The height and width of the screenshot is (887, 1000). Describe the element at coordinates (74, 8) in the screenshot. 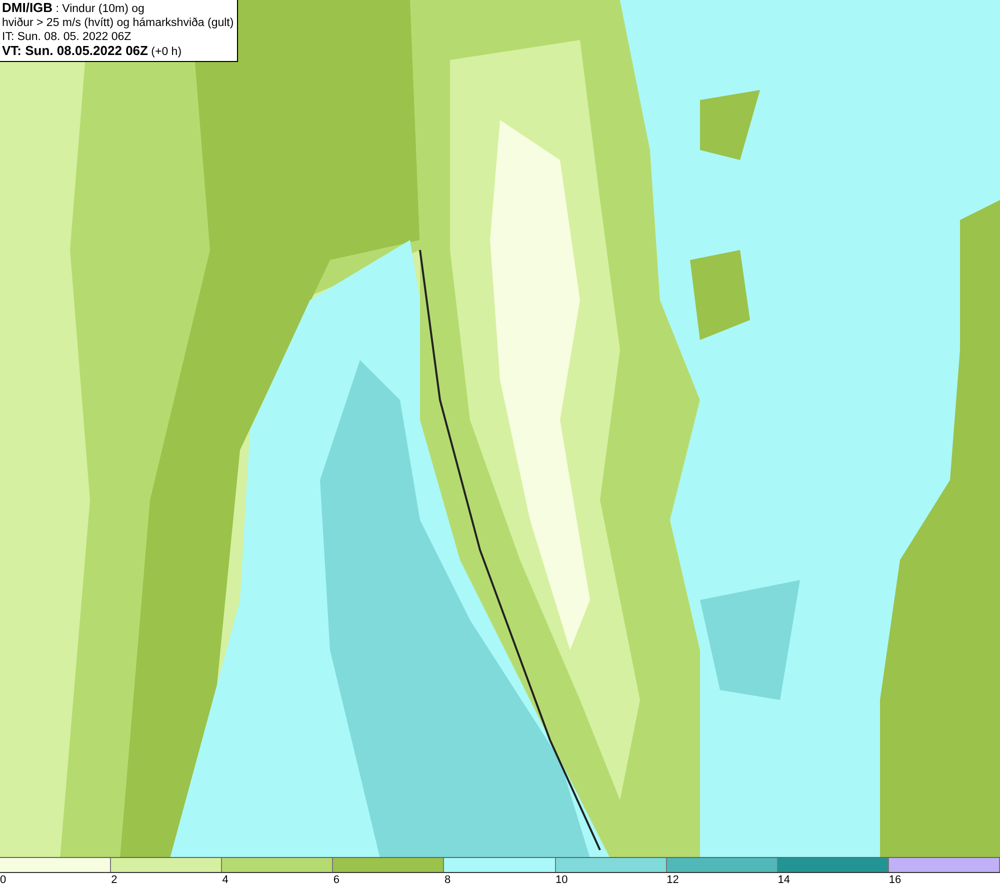

I see `info-text: DMI/IGB : Vindur (10m) og` at that location.